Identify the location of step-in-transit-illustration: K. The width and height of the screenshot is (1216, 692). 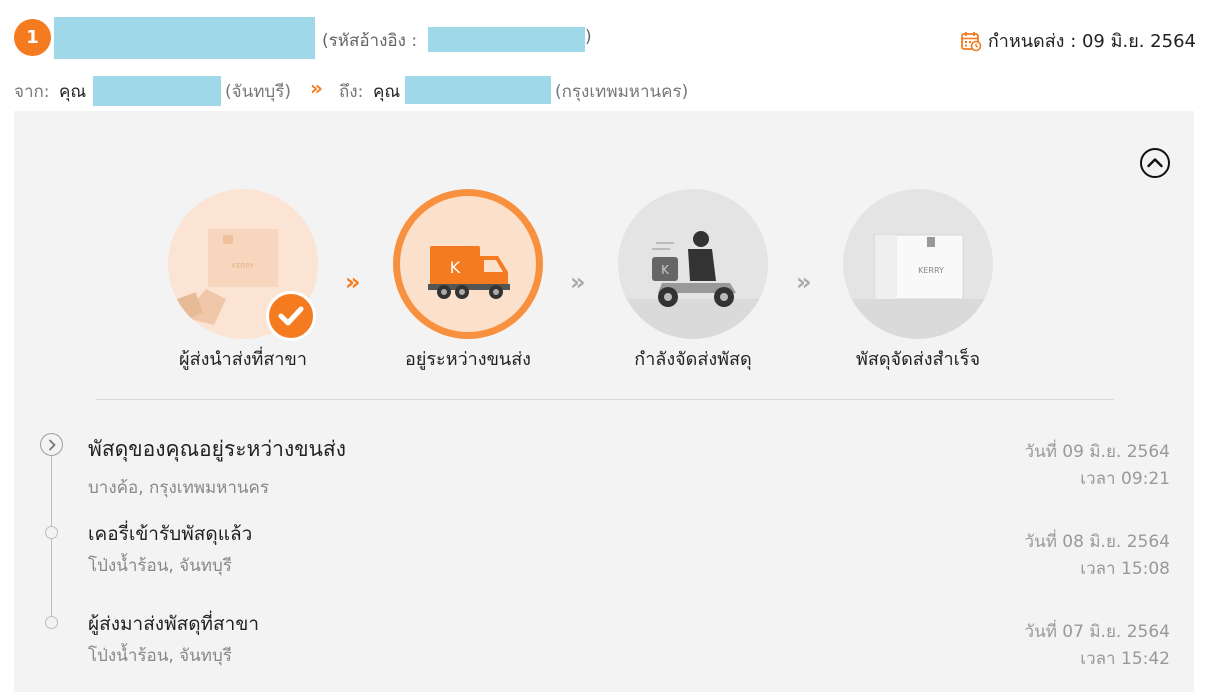
(468, 264).